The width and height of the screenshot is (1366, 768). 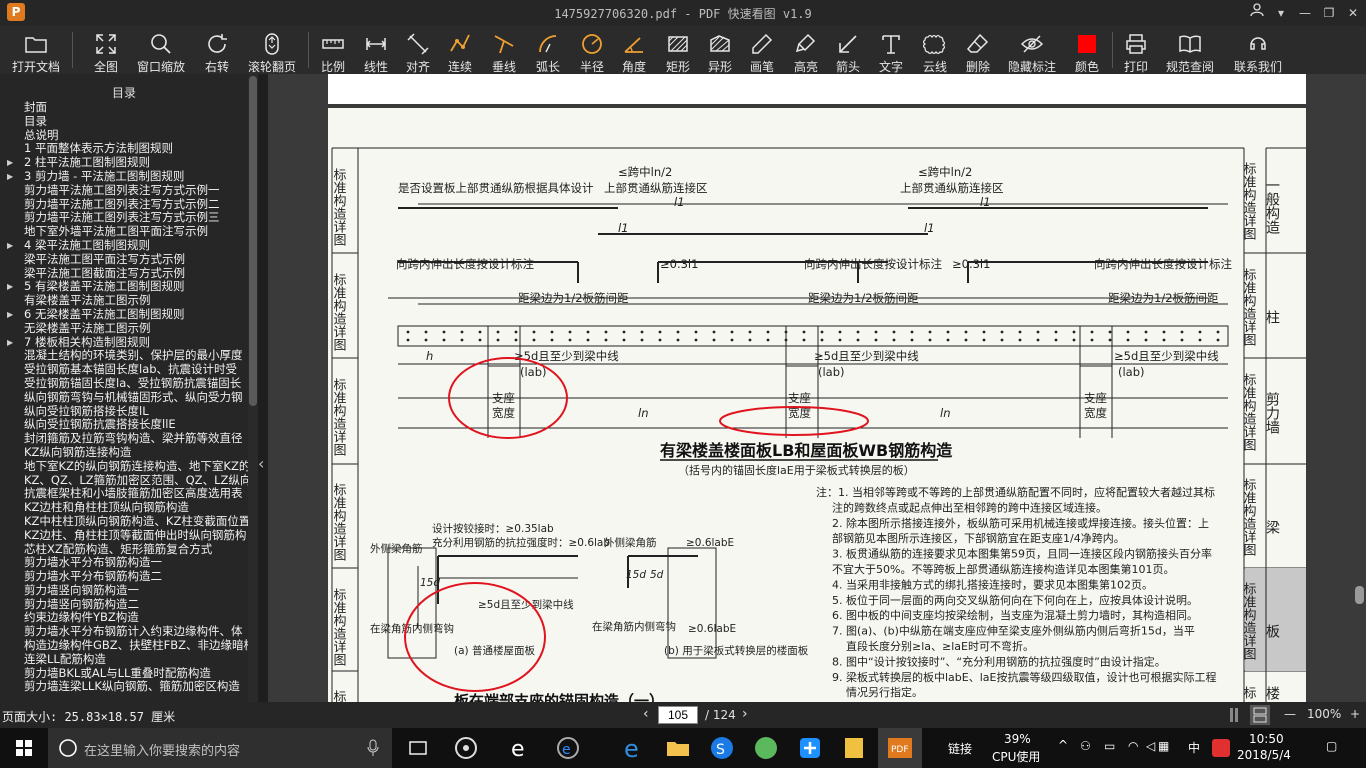 What do you see at coordinates (124, 439) in the screenshot?
I see `toc-item: 封闭箍筋及拉筋弯钩构造、梁并筋等效直径` at bounding box center [124, 439].